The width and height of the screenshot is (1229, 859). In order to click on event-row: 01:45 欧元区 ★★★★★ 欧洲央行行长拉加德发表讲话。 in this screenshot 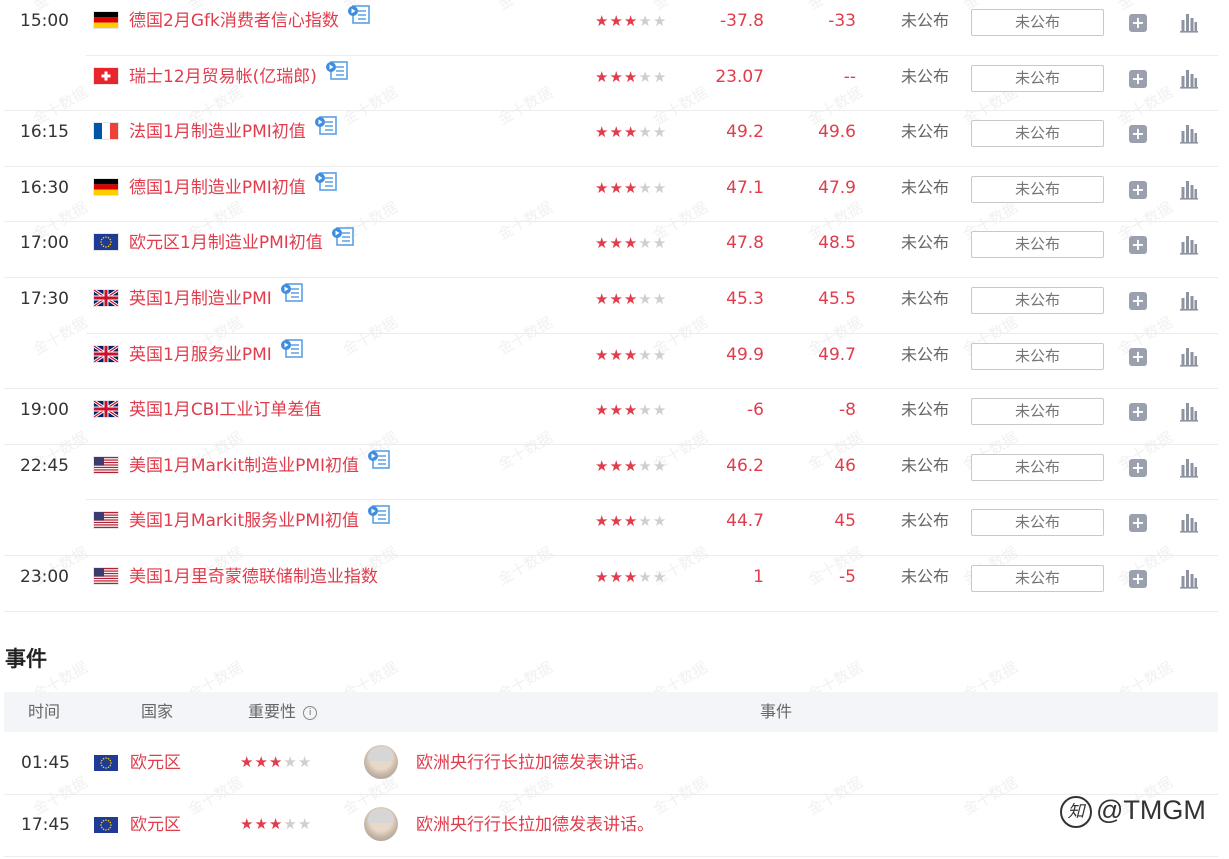, I will do `click(611, 764)`.